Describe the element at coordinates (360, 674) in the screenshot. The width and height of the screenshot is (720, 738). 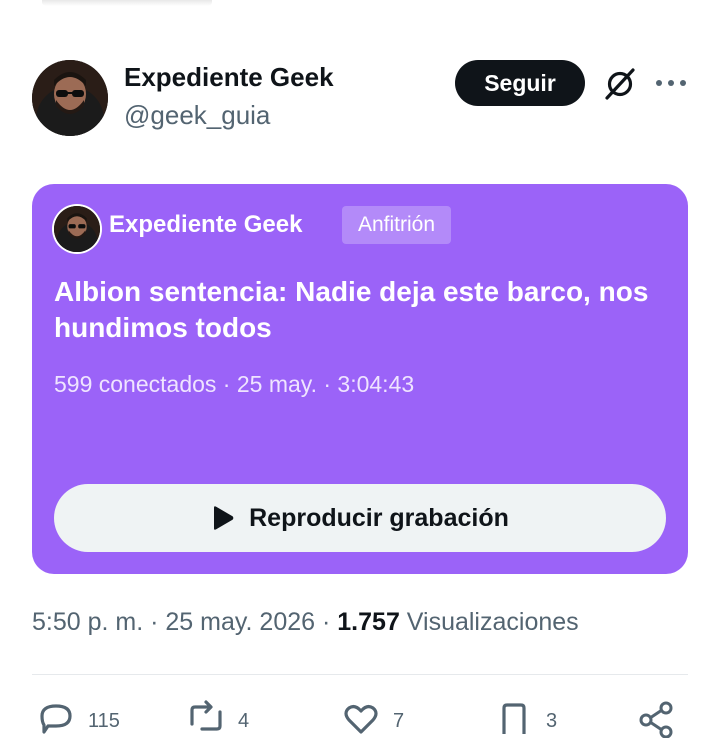
I see `divider` at that location.